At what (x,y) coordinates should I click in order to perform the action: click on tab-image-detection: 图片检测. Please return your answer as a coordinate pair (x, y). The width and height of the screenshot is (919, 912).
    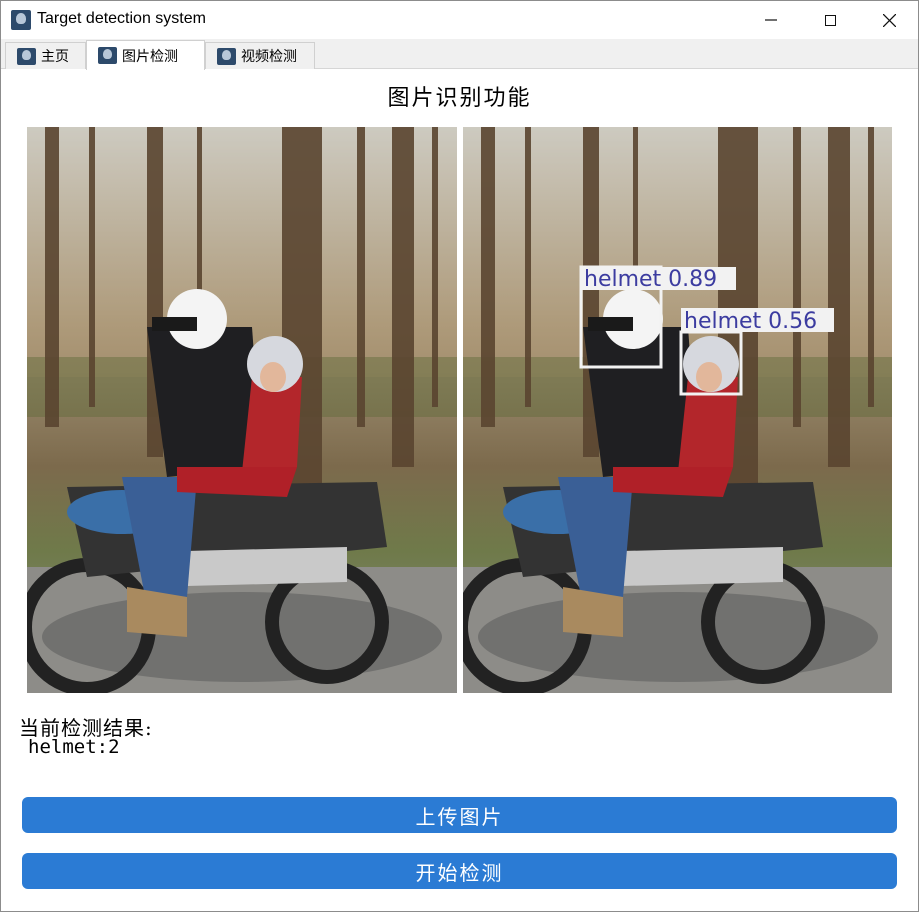
    Looking at the image, I should click on (145, 55).